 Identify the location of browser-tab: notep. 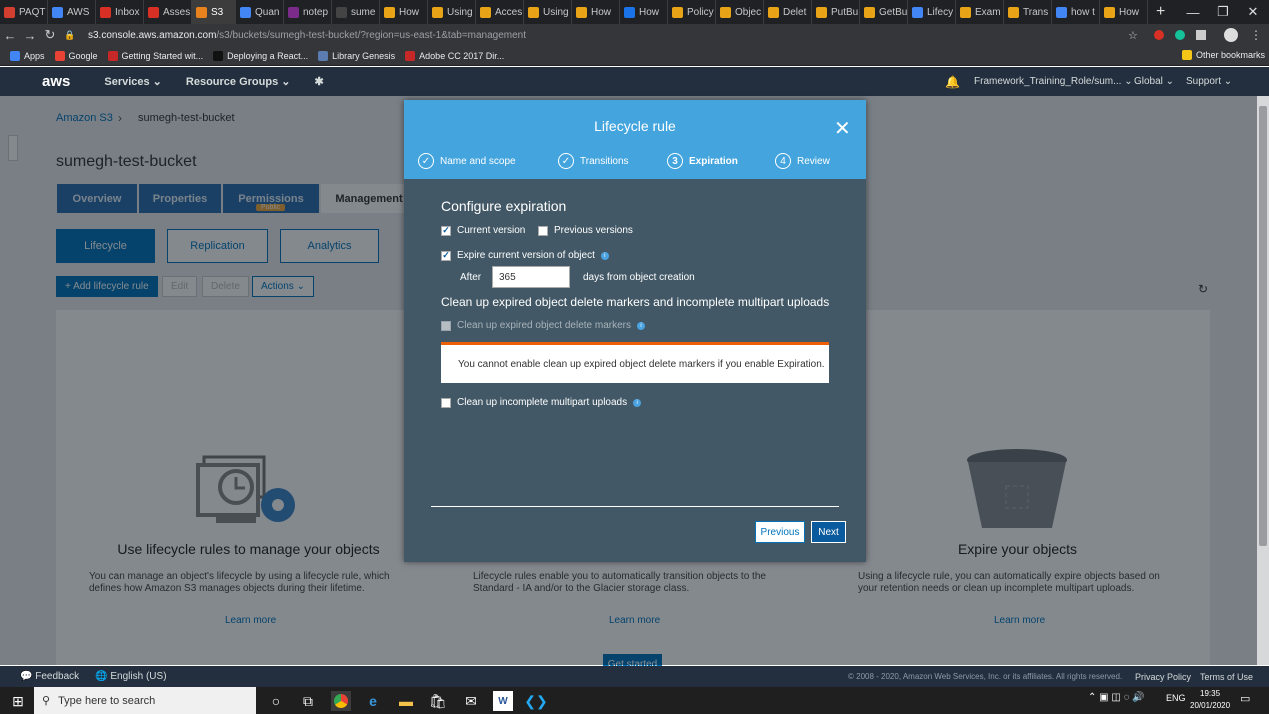
(308, 12).